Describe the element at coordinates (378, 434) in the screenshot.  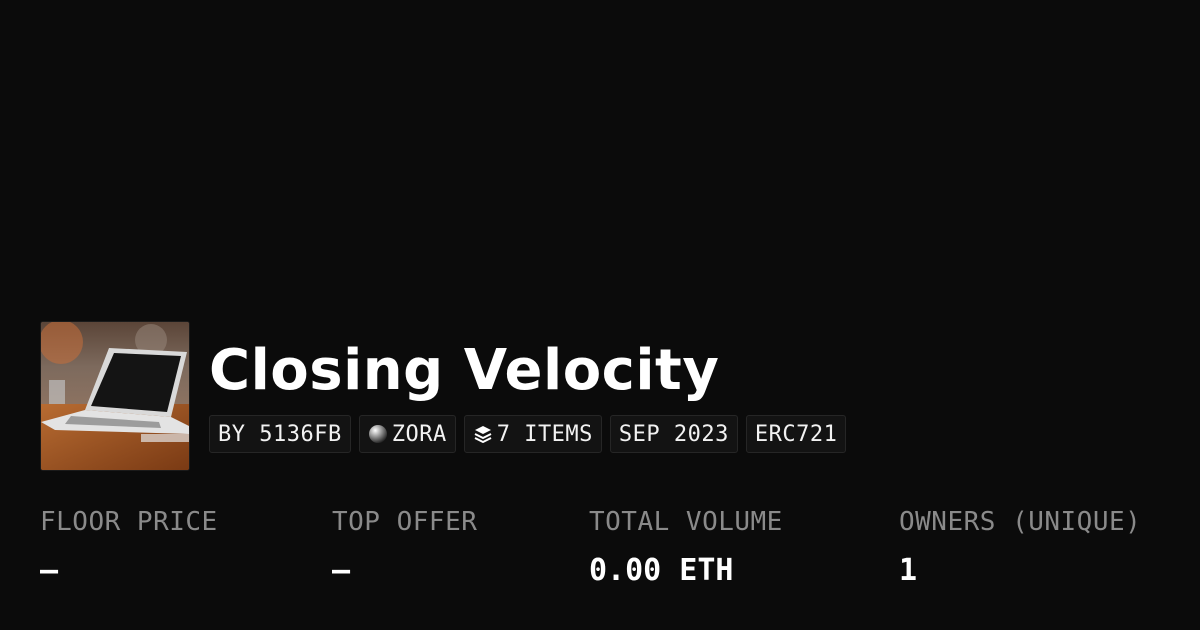
I see `zora-orb-icon` at that location.